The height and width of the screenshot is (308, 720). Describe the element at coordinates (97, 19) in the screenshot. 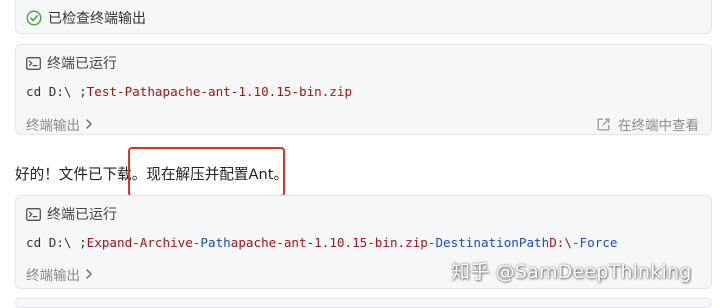

I see `status-text: 已检查终端输出` at that location.